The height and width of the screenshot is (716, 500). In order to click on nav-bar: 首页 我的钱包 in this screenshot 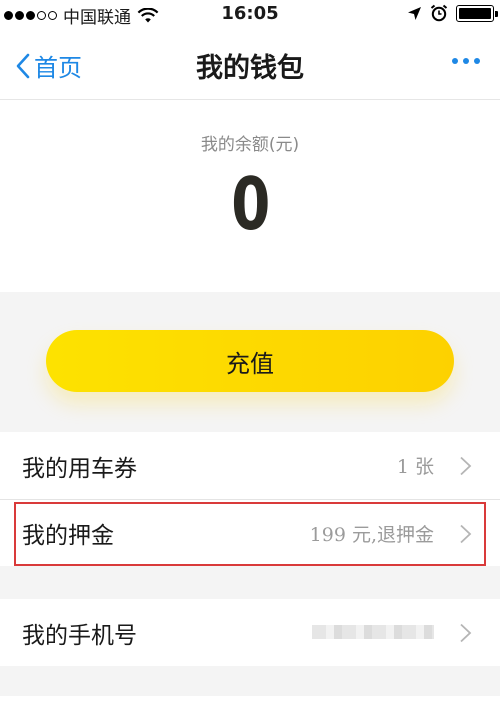, I will do `click(250, 64)`.